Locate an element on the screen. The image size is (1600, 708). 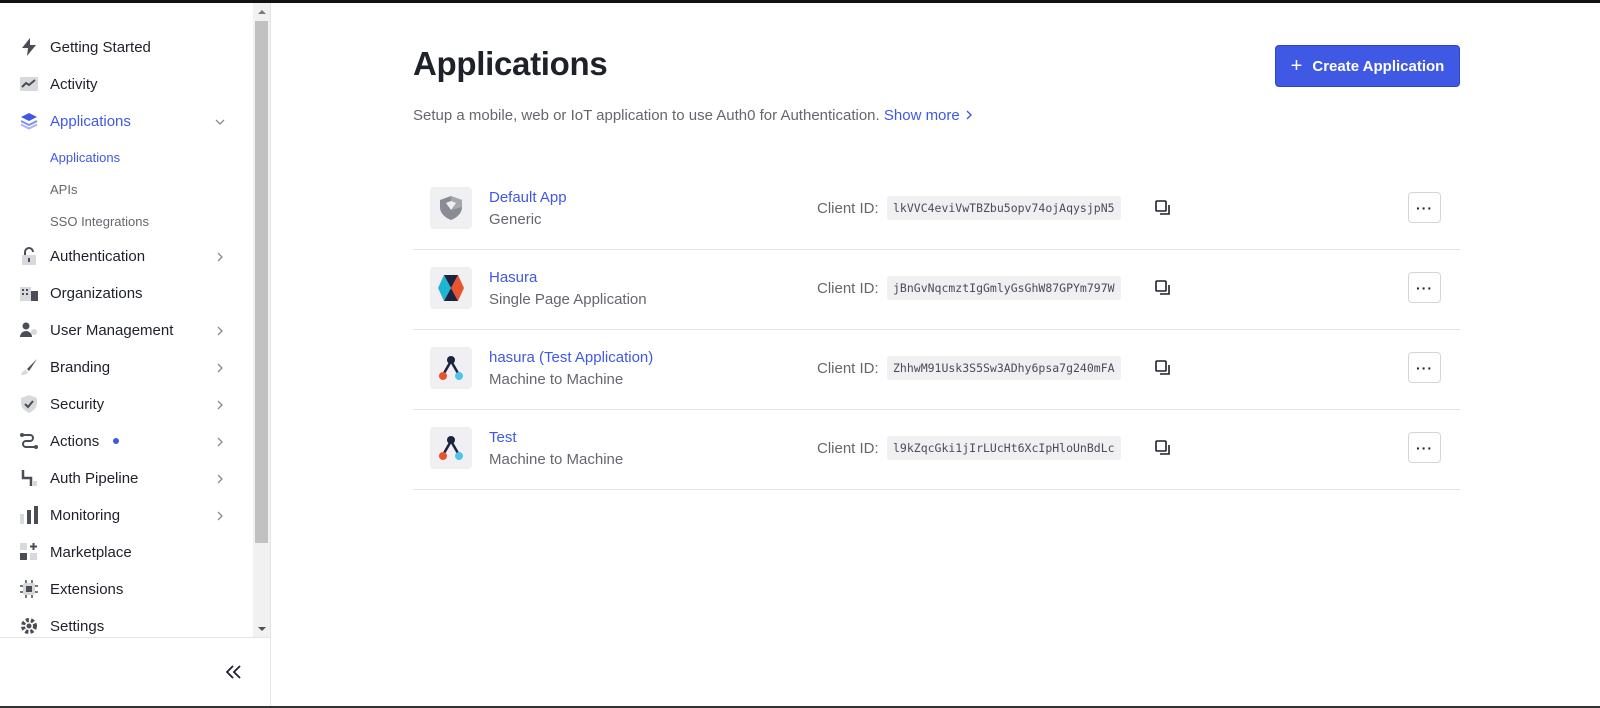
application-type: Generic is located at coordinates (515, 219).